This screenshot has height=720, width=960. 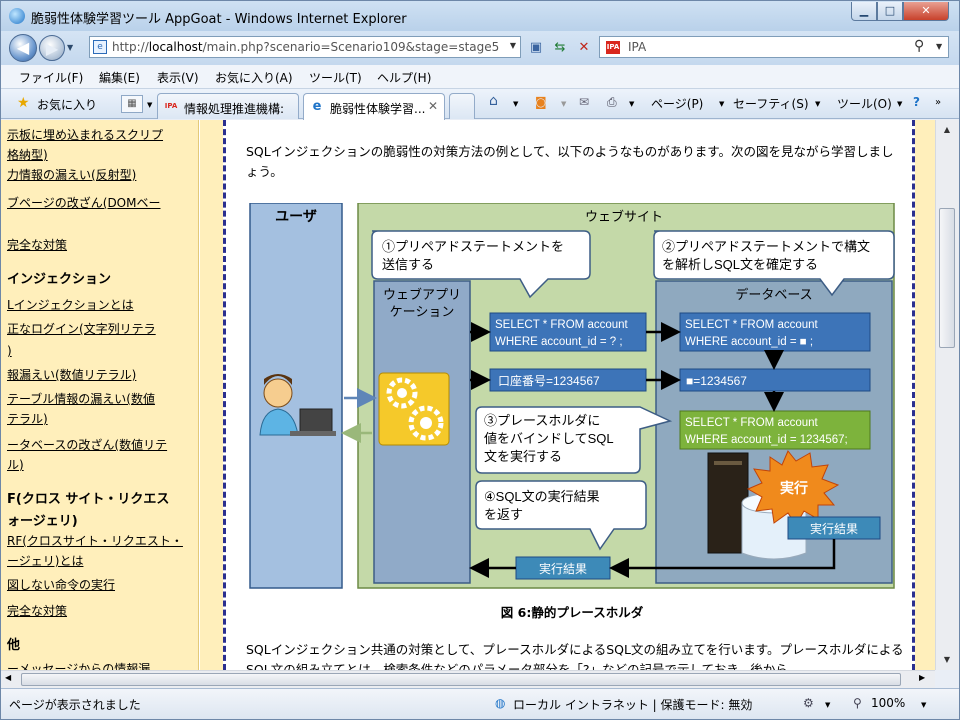 What do you see at coordinates (27, 418) in the screenshot?
I see `sidebar-link: テラル)` at bounding box center [27, 418].